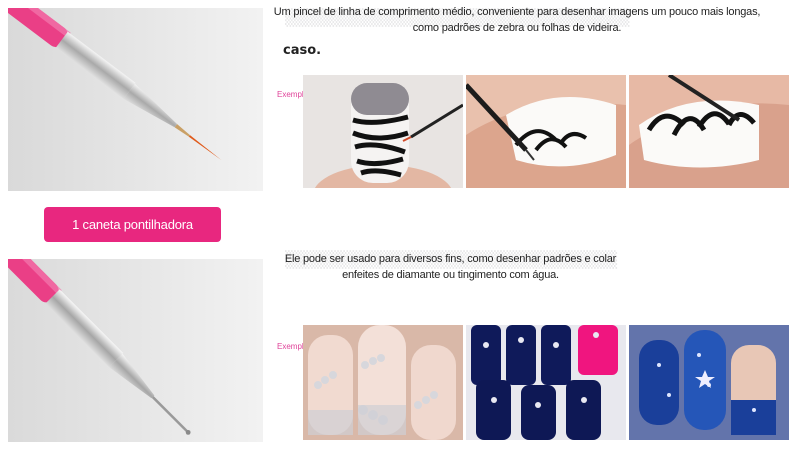  Describe the element at coordinates (709, 131) in the screenshot. I see `zebra-finished-example-photo` at that location.